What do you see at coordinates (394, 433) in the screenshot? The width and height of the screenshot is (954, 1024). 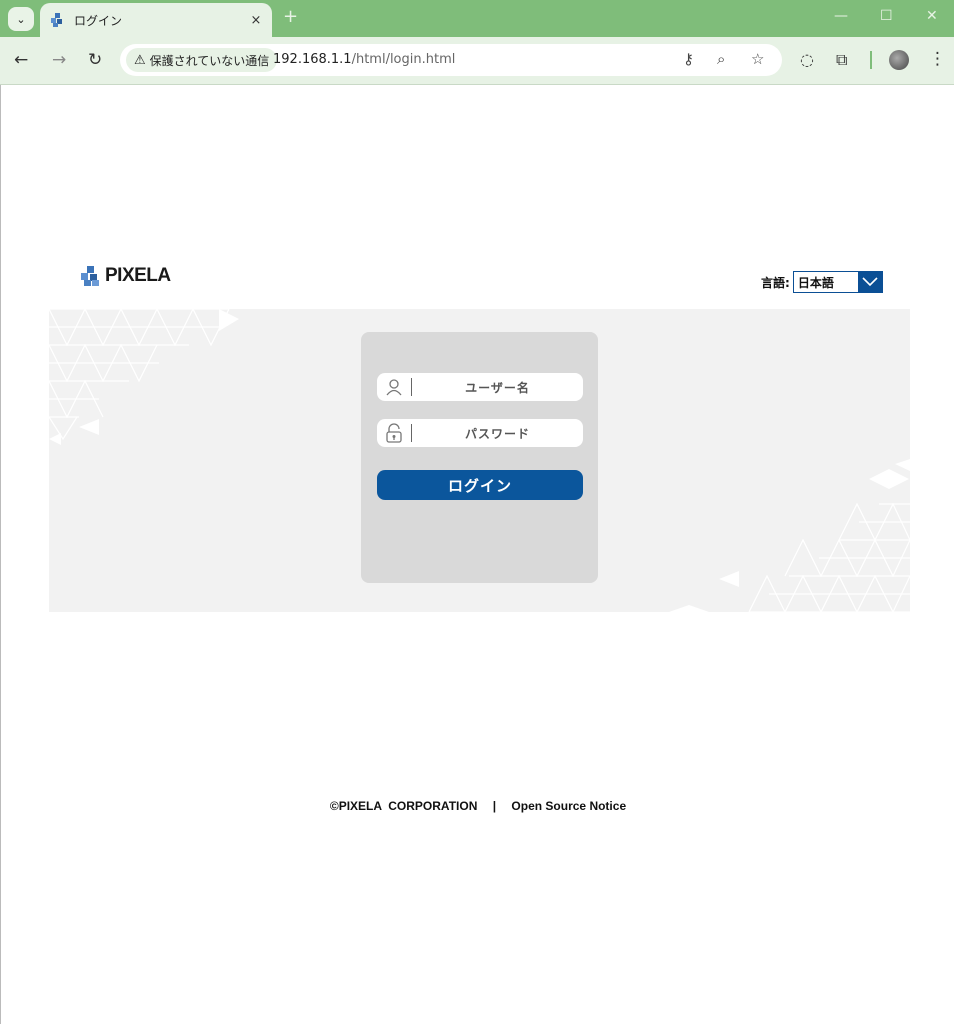 I see `lock-icon` at bounding box center [394, 433].